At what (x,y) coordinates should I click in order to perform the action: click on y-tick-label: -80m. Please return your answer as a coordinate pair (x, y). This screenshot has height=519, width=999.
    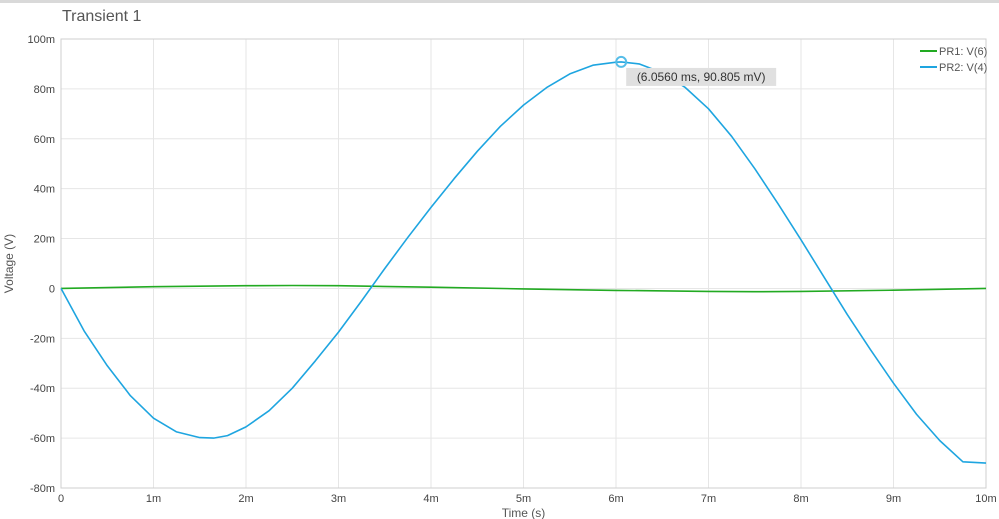
    Looking at the image, I should click on (42, 489).